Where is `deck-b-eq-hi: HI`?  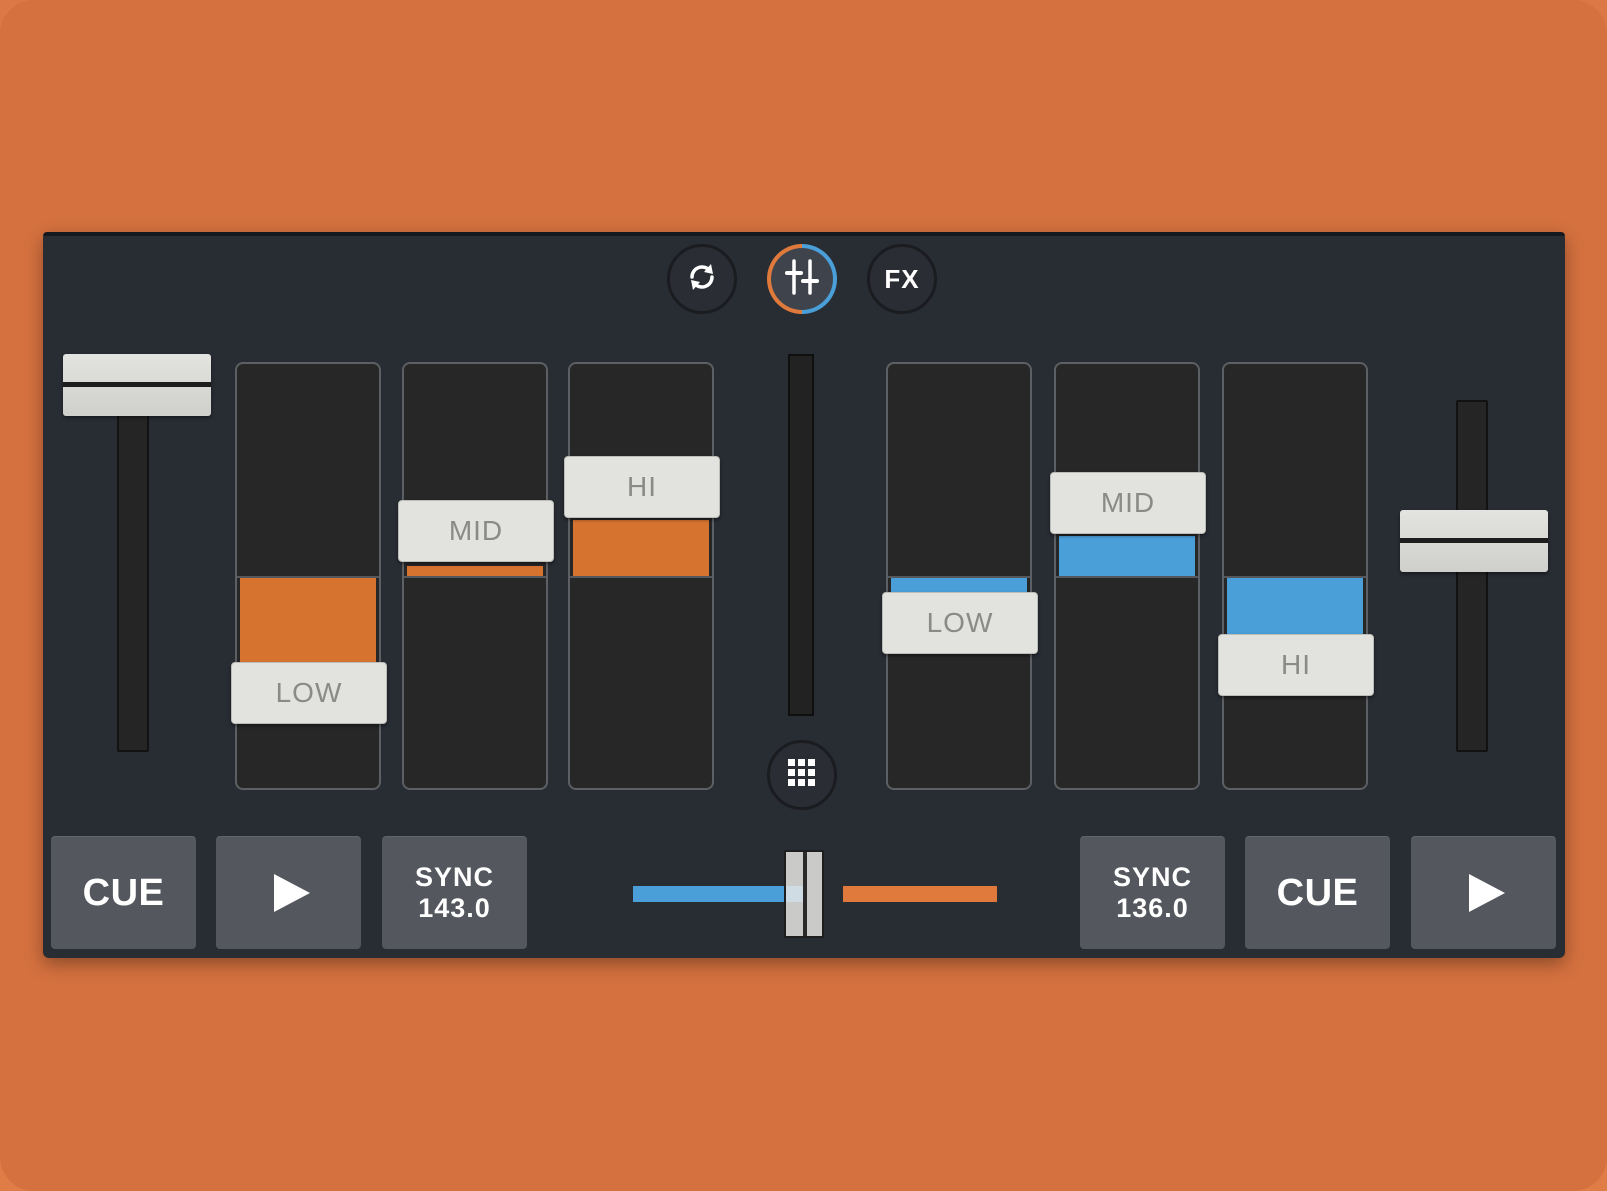
deck-b-eq-hi: HI is located at coordinates (1296, 576).